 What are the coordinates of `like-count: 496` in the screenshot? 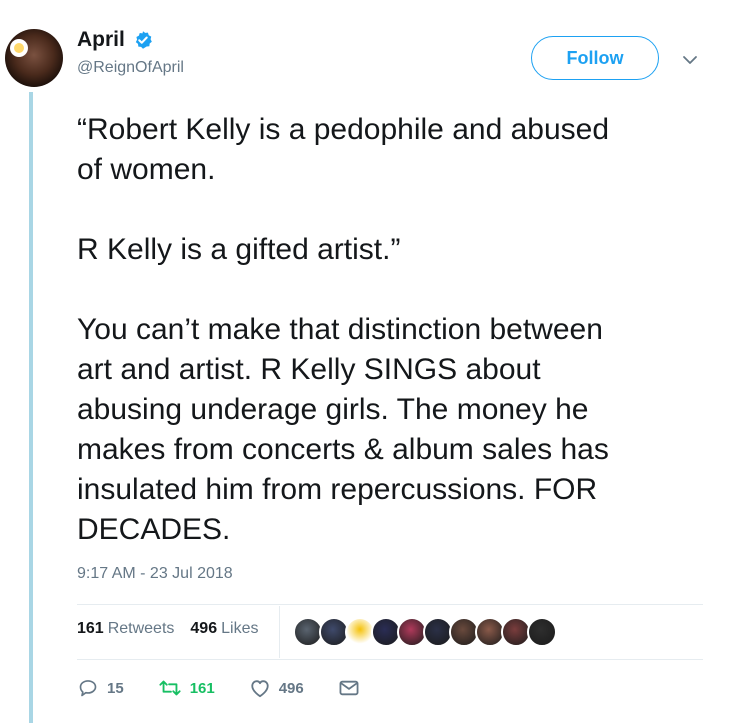 It's located at (291, 688).